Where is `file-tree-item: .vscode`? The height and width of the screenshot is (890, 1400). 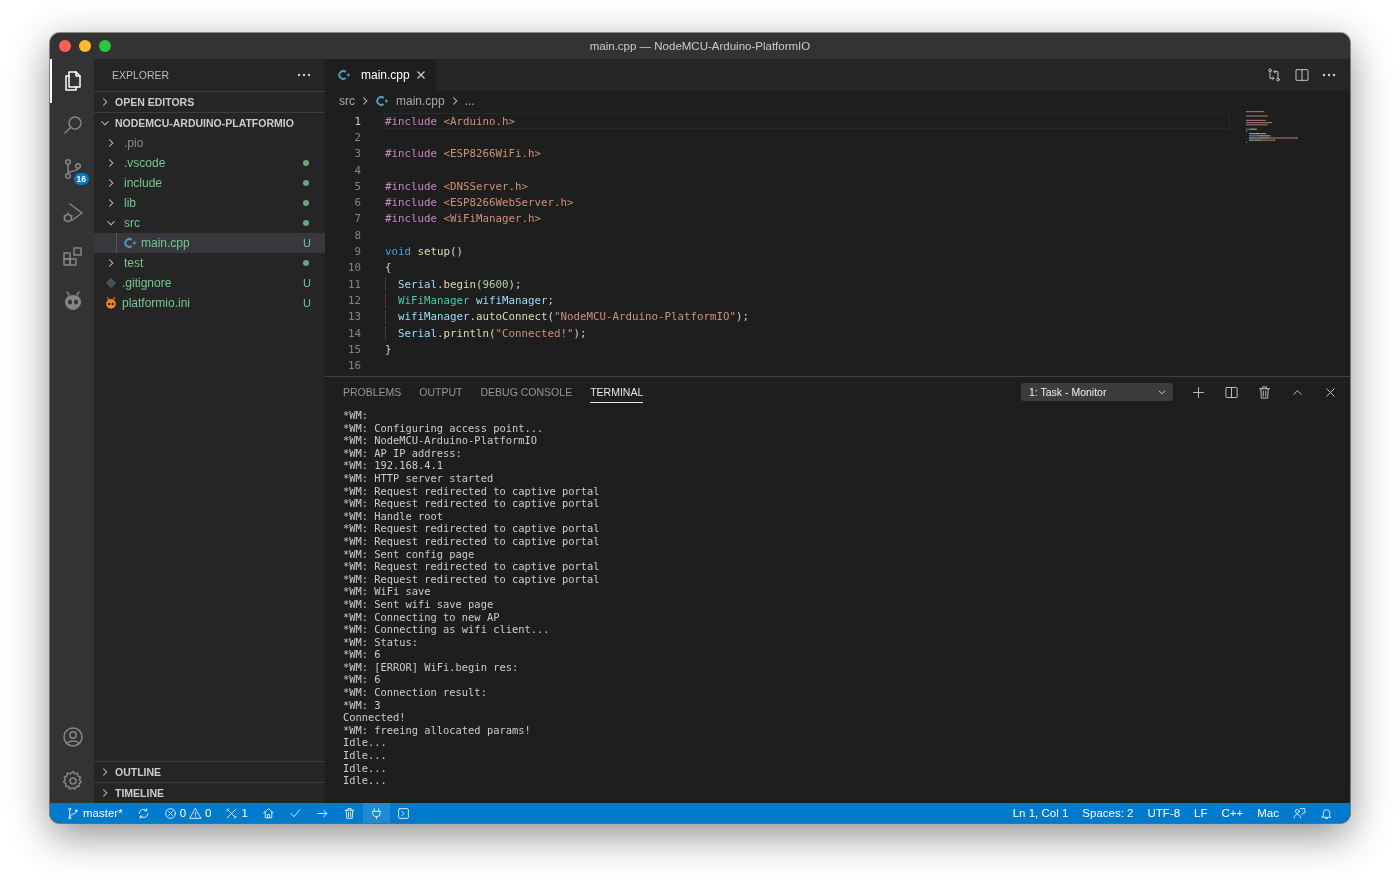
file-tree-item: .vscode is located at coordinates (209, 163).